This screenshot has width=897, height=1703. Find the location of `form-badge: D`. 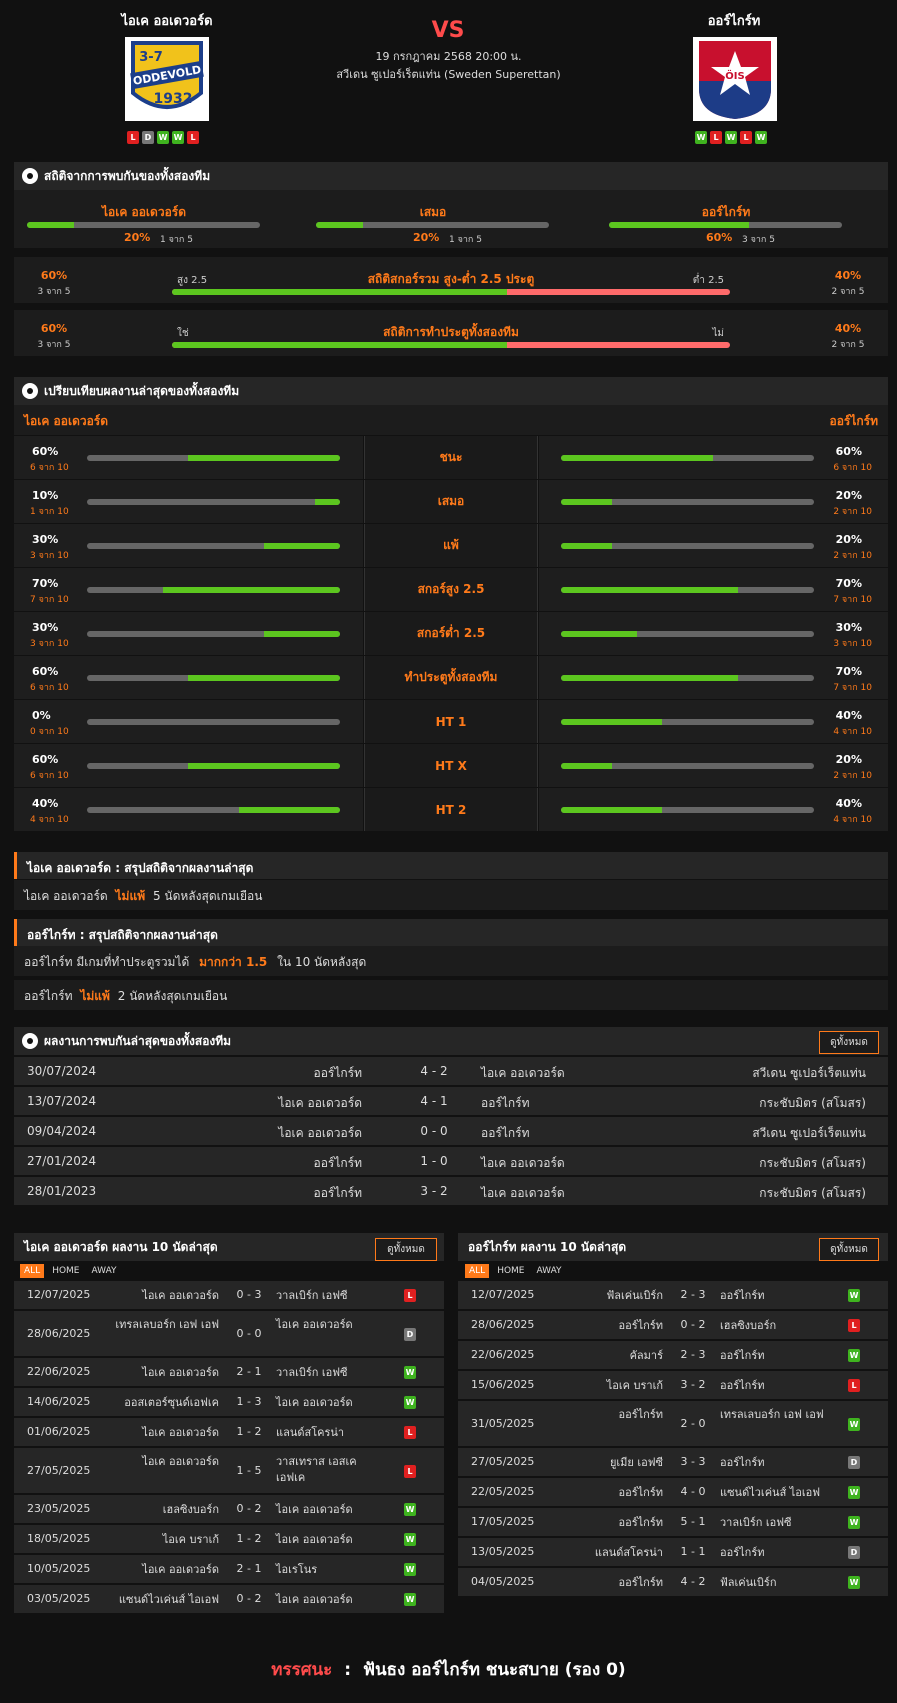

form-badge: D is located at coordinates (148, 137).